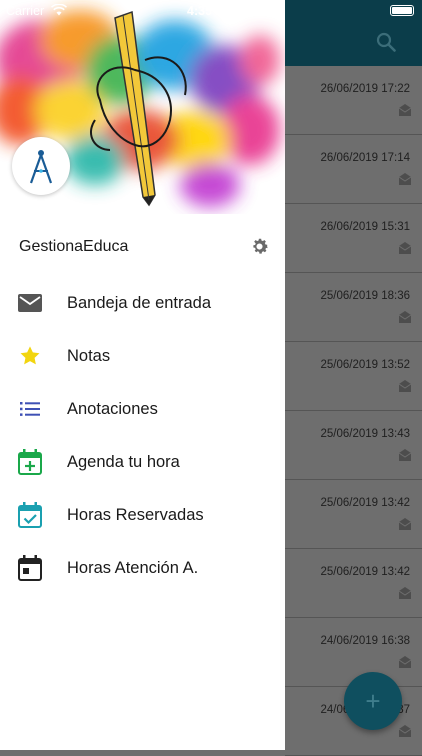 Image resolution: width=422 pixels, height=756 pixels. I want to click on calendar-add-icon, so click(30, 462).